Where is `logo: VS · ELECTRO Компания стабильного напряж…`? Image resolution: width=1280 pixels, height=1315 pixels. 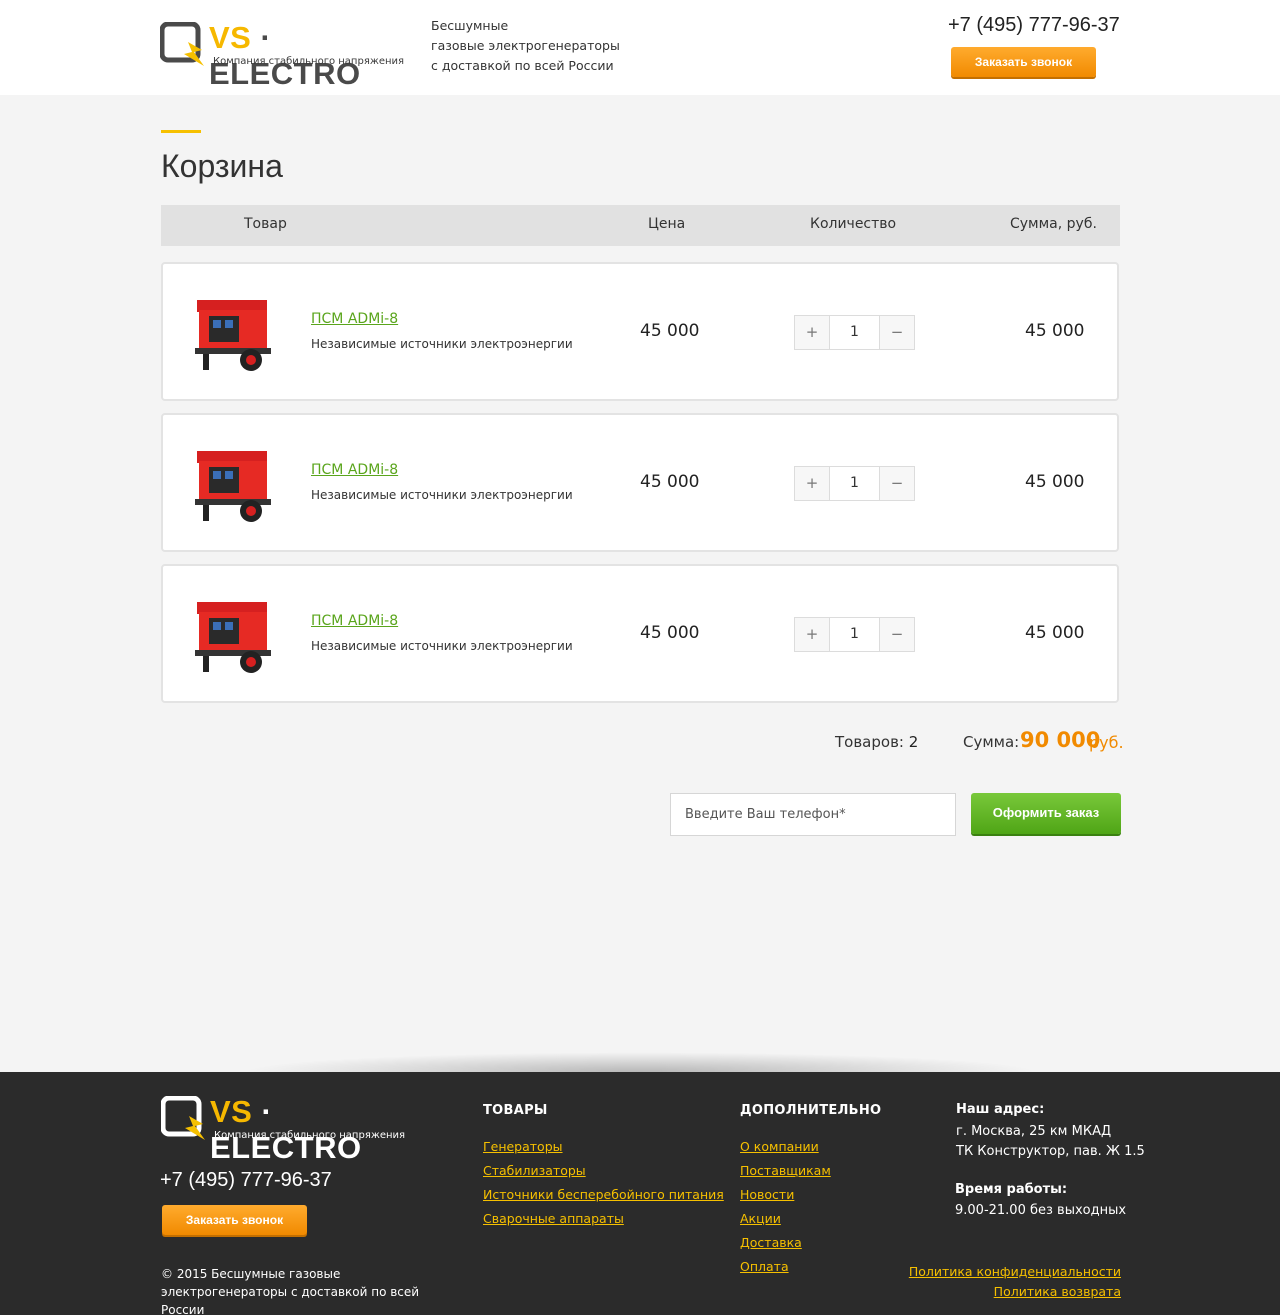
logo: VS · ELECTRO Компания стабильного напряж… is located at coordinates (282, 55).